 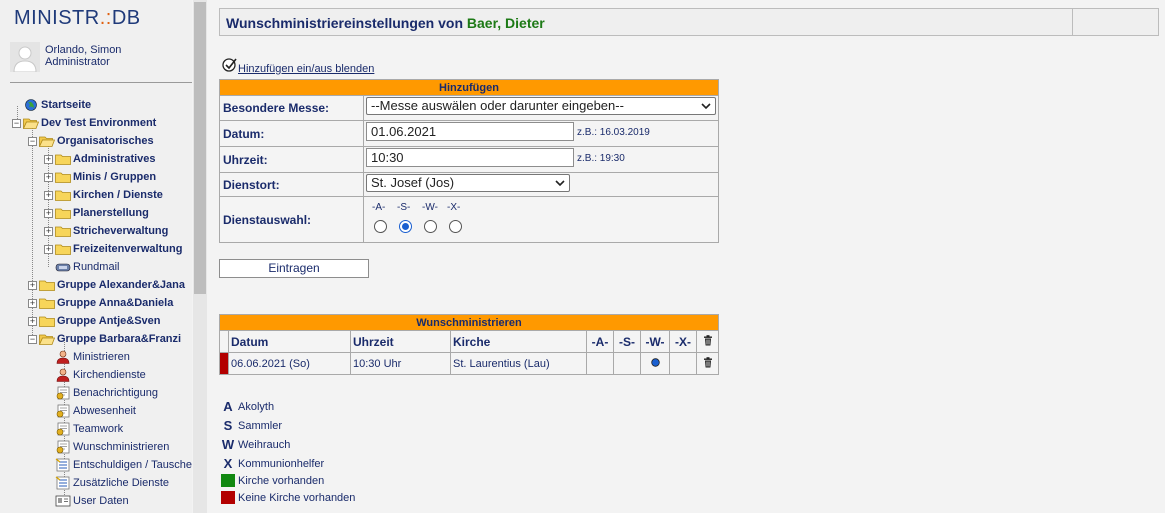 What do you see at coordinates (63, 267) in the screenshot?
I see `mail-icon` at bounding box center [63, 267].